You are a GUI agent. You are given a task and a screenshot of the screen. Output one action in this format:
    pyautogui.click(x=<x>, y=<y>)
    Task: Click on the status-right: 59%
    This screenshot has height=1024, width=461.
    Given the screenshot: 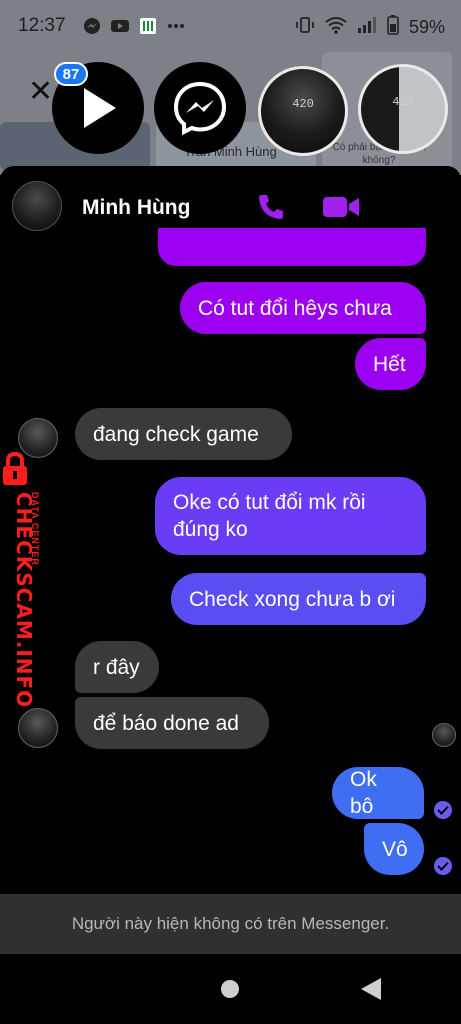 What is the action you would take?
    pyautogui.click(x=370, y=27)
    